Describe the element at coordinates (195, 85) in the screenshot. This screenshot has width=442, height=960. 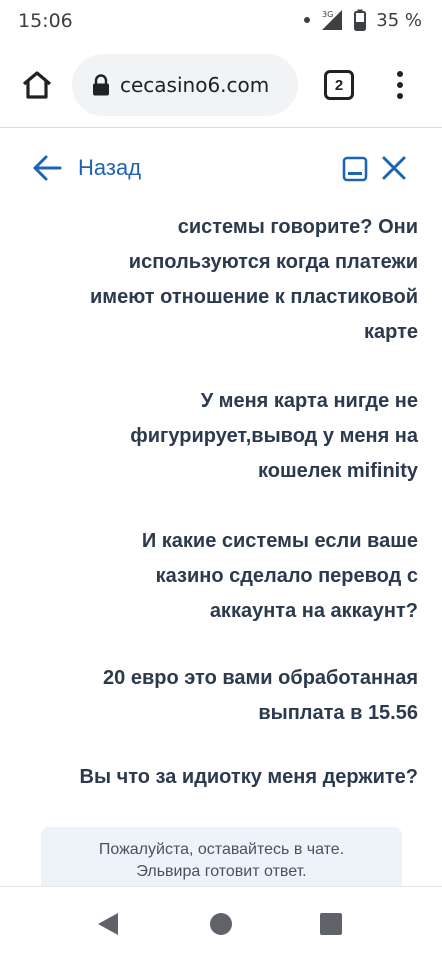
I see `url-text: cecasino6.com` at that location.